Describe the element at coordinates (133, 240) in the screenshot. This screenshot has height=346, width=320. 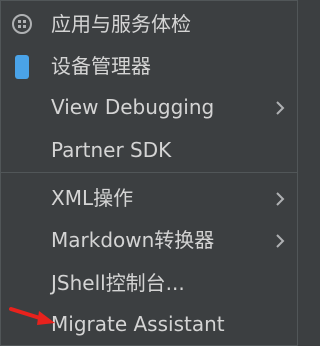
I see `menu-item-label: Markdown转换器` at that location.